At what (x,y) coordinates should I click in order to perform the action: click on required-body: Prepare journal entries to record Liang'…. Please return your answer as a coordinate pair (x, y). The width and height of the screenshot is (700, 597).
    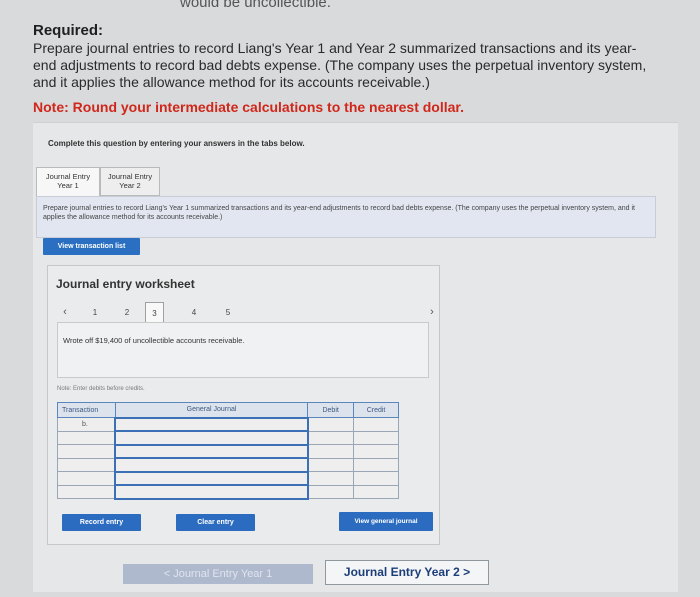
    Looking at the image, I should click on (340, 65).